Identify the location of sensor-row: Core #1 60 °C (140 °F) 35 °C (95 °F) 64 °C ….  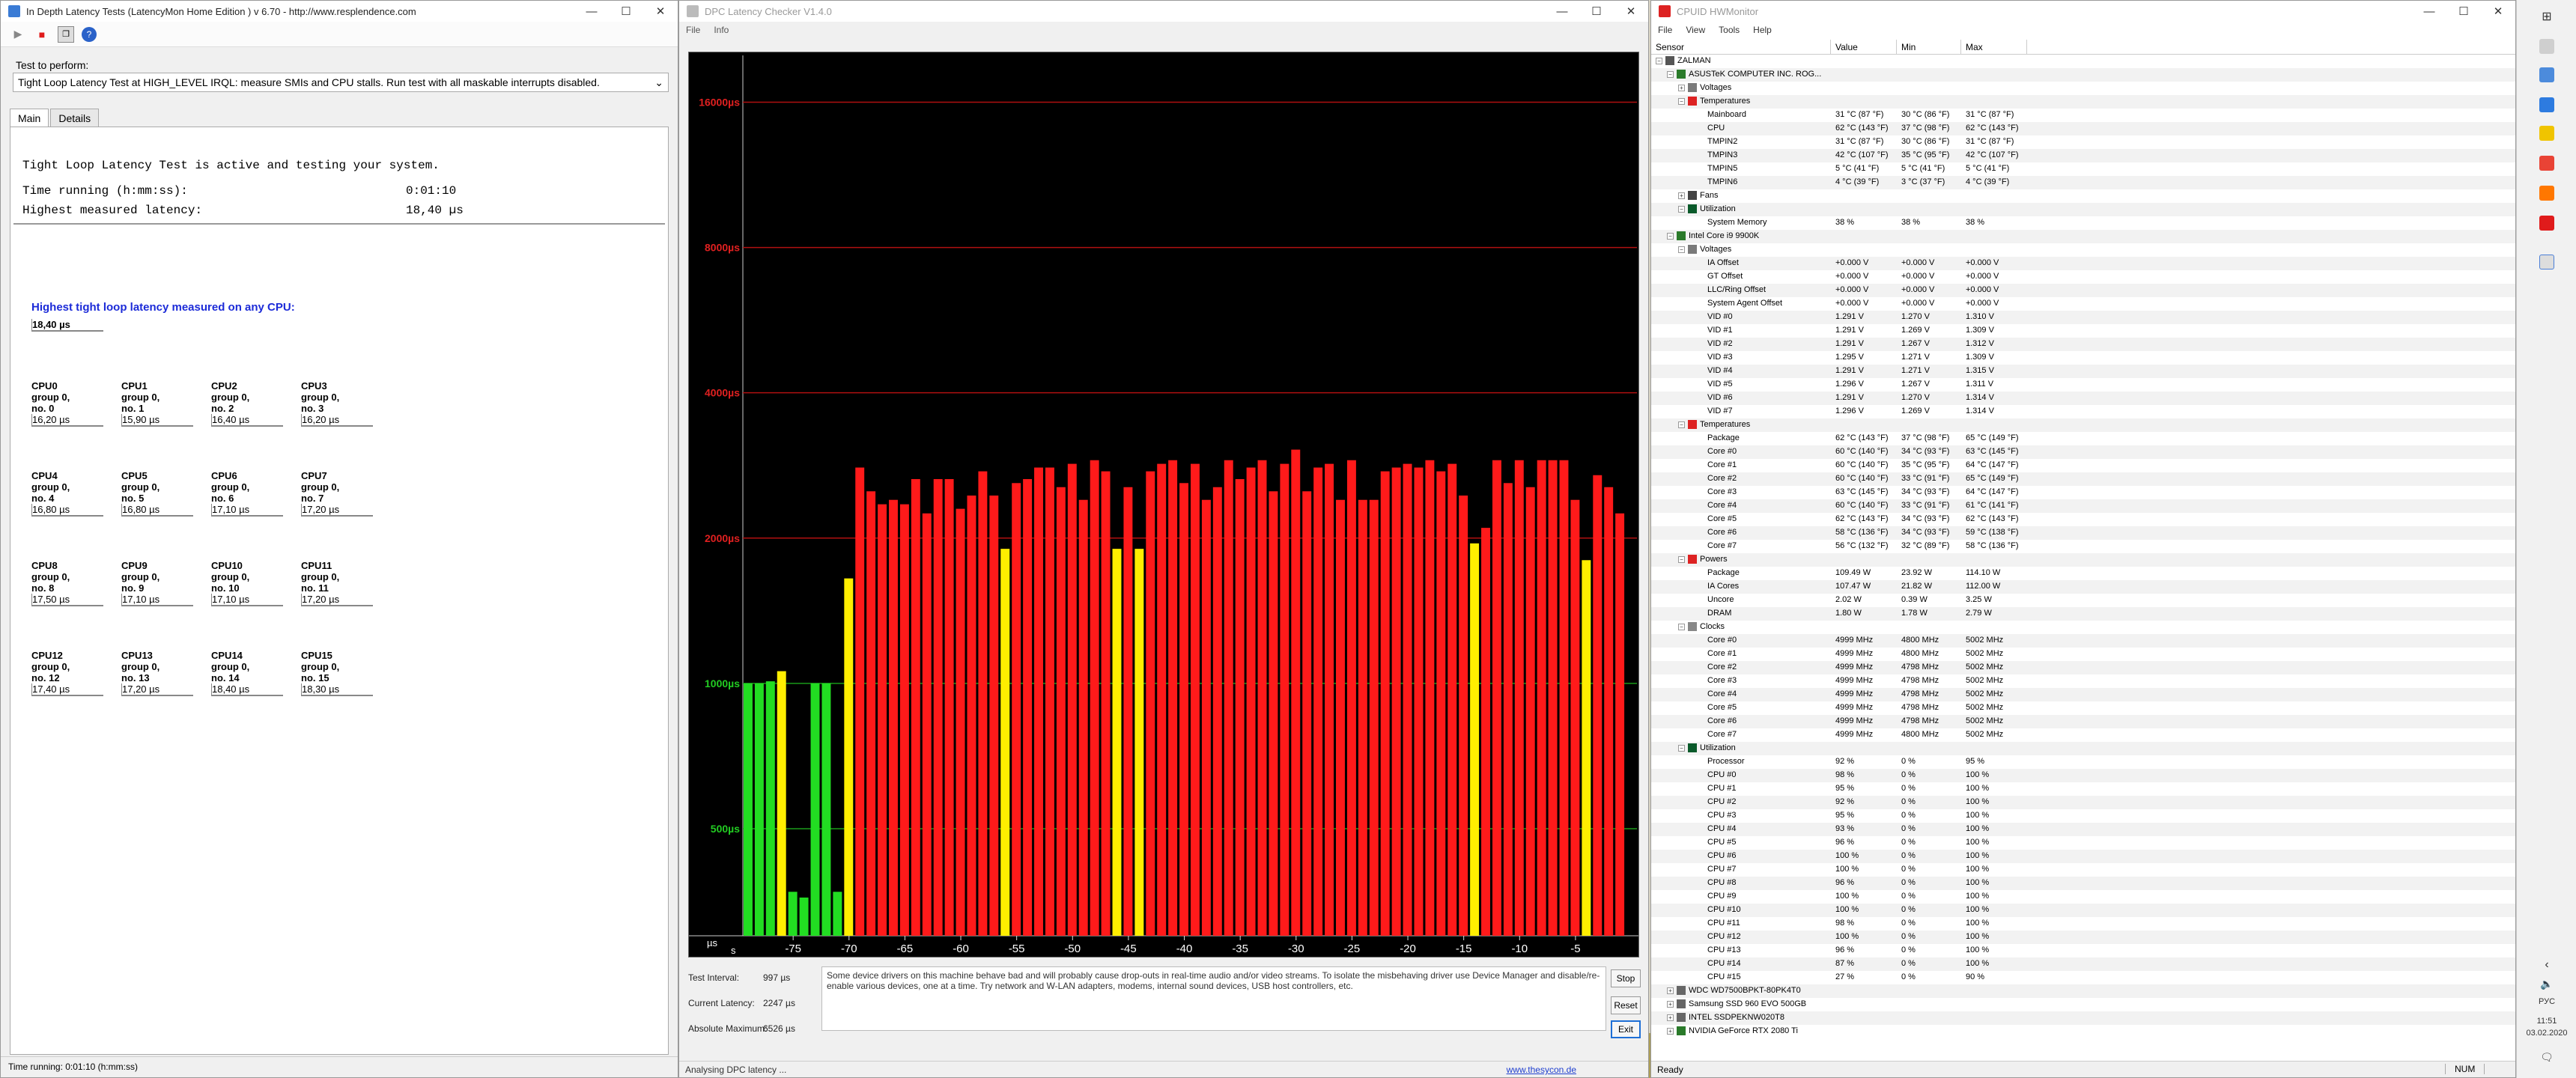
(2083, 465).